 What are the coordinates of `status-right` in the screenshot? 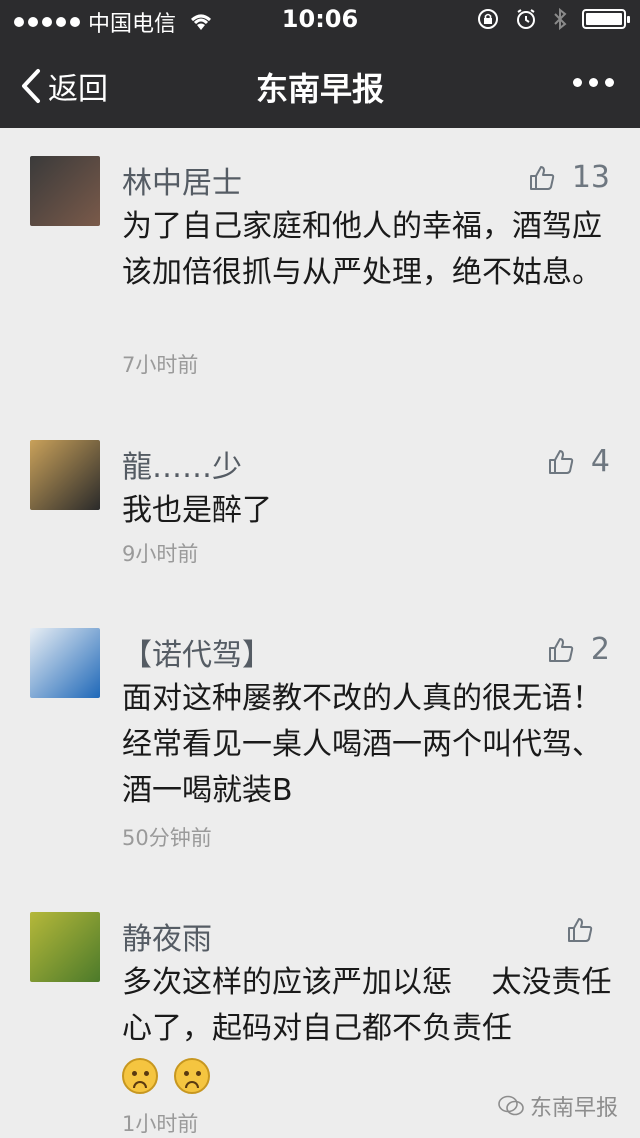 It's located at (551, 19).